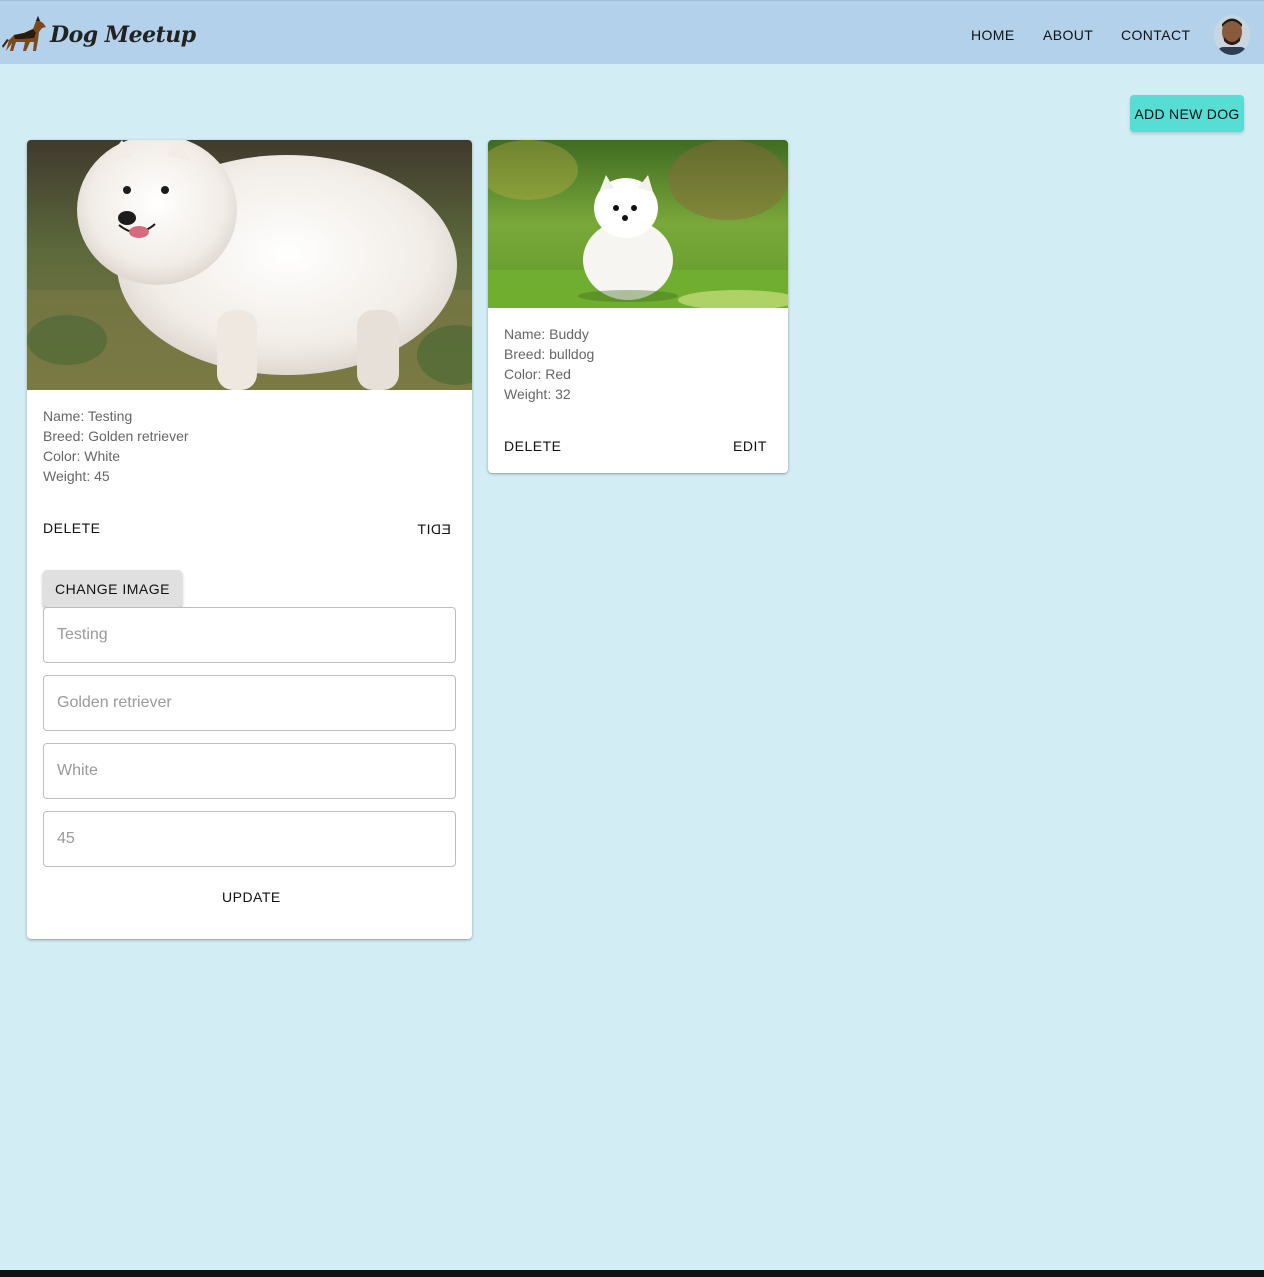 The width and height of the screenshot is (1264, 1277). I want to click on dog-name-text: Name: Buddy, so click(546, 334).